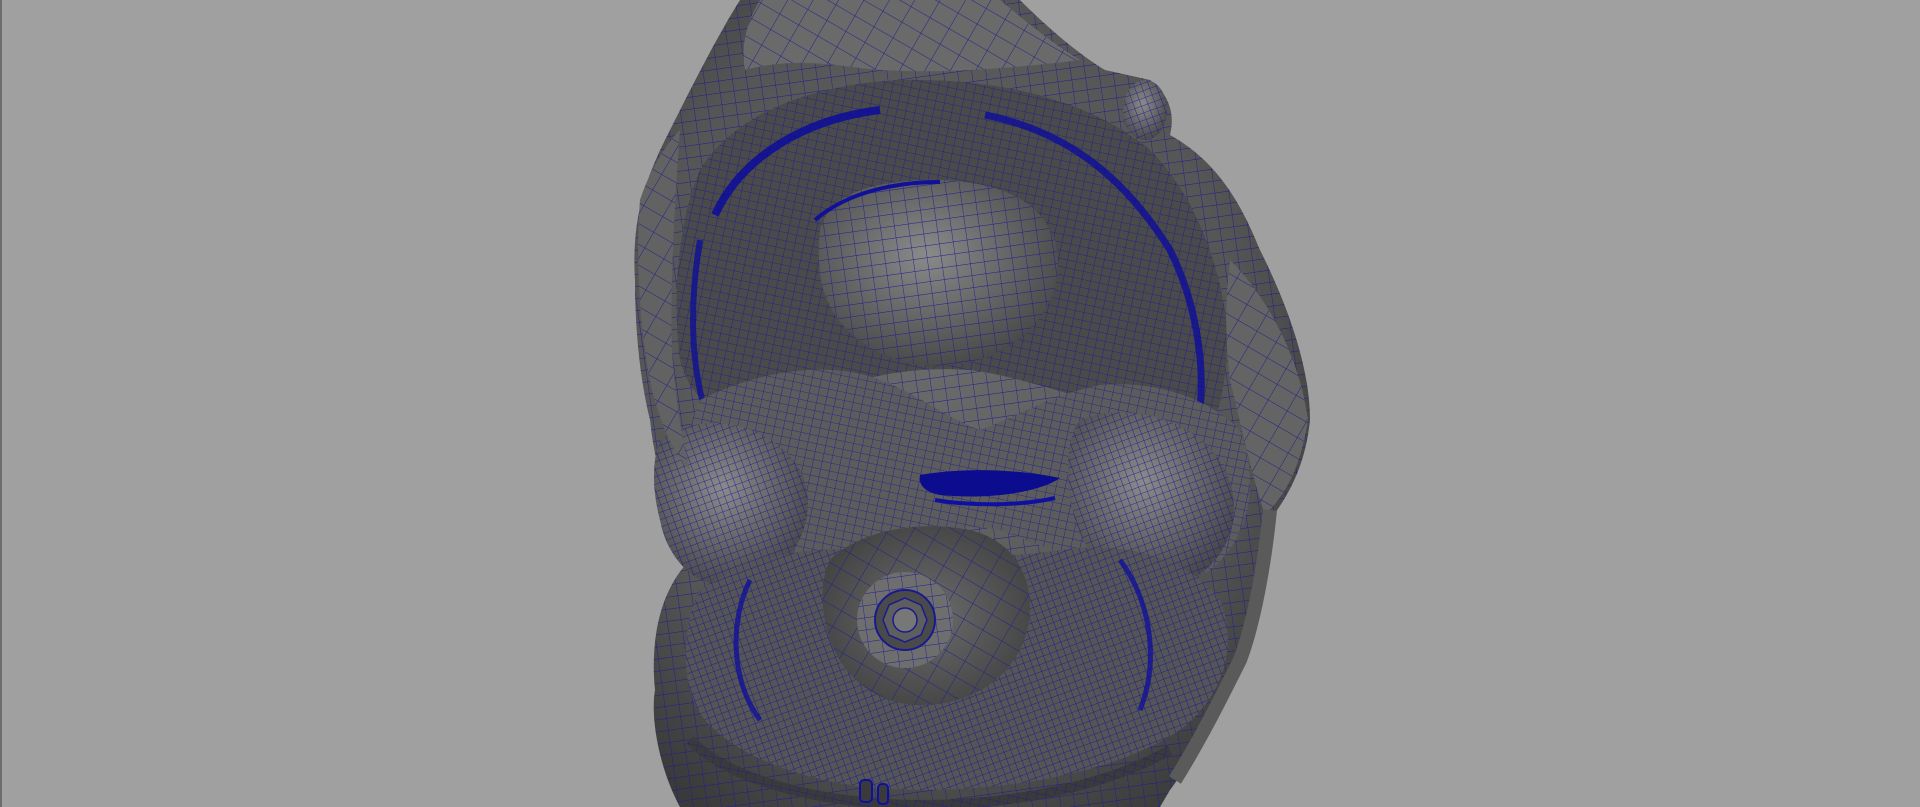 This screenshot has width=1920, height=807. I want to click on mesh-circular-socket, so click(905, 620).